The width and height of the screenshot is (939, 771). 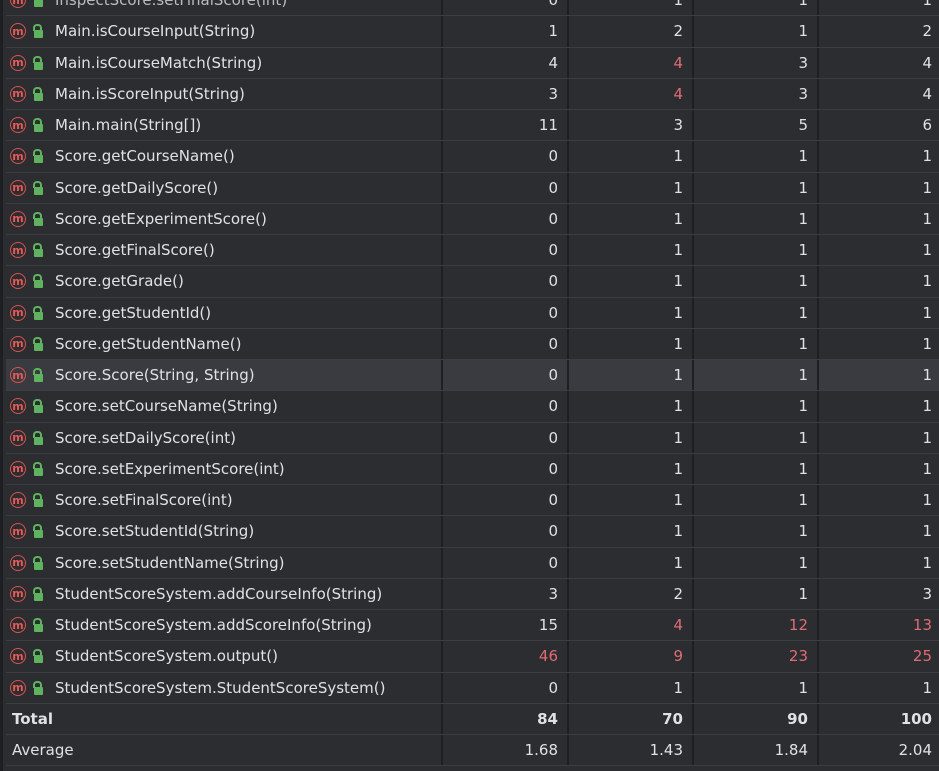 What do you see at coordinates (472, 501) in the screenshot?
I see `table-row: m Score.setFinalScore(int) 0 1 1 1` at bounding box center [472, 501].